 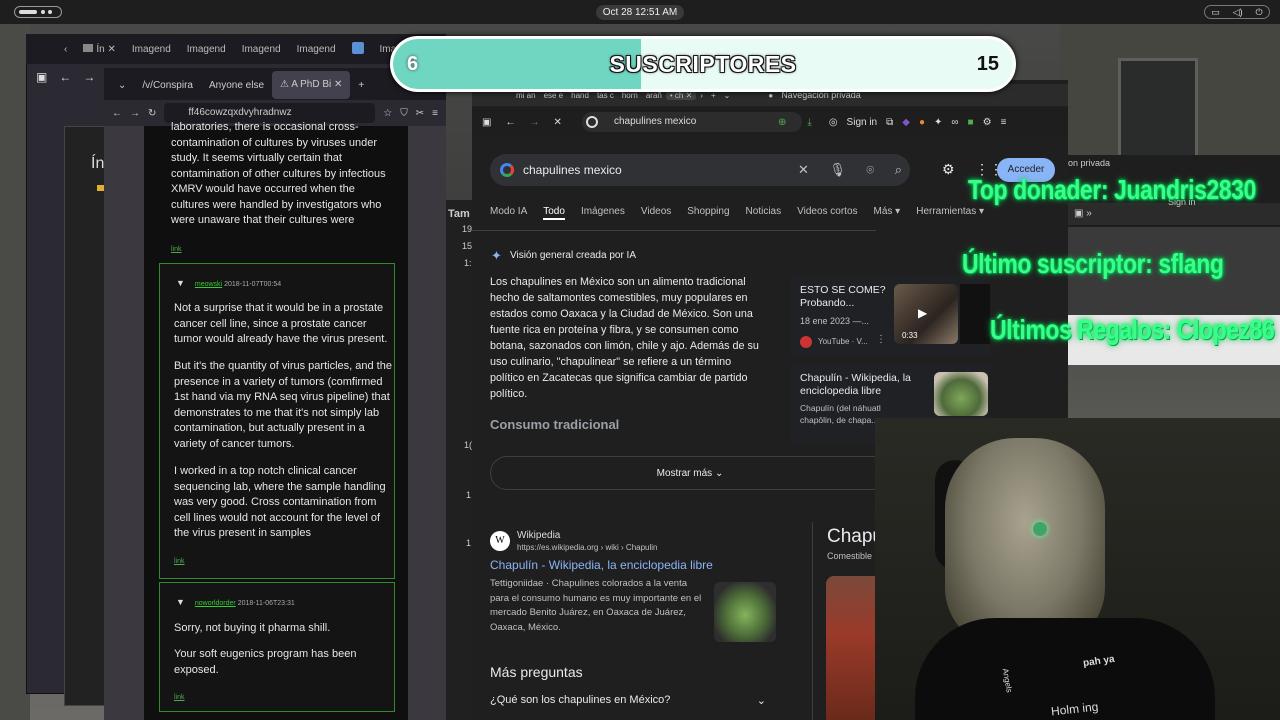 I want to click on comment-date: 2018-11-07T00:54, so click(x=253, y=284).